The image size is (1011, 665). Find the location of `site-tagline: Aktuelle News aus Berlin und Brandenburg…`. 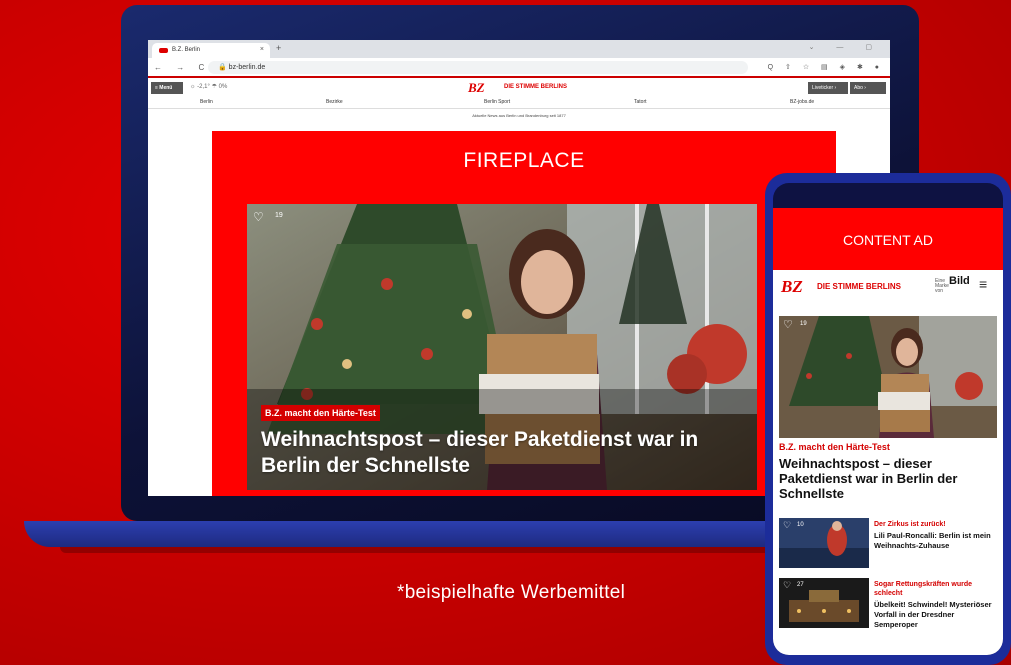

site-tagline: Aktuelle News aus Berlin und Brandenburg… is located at coordinates (519, 115).